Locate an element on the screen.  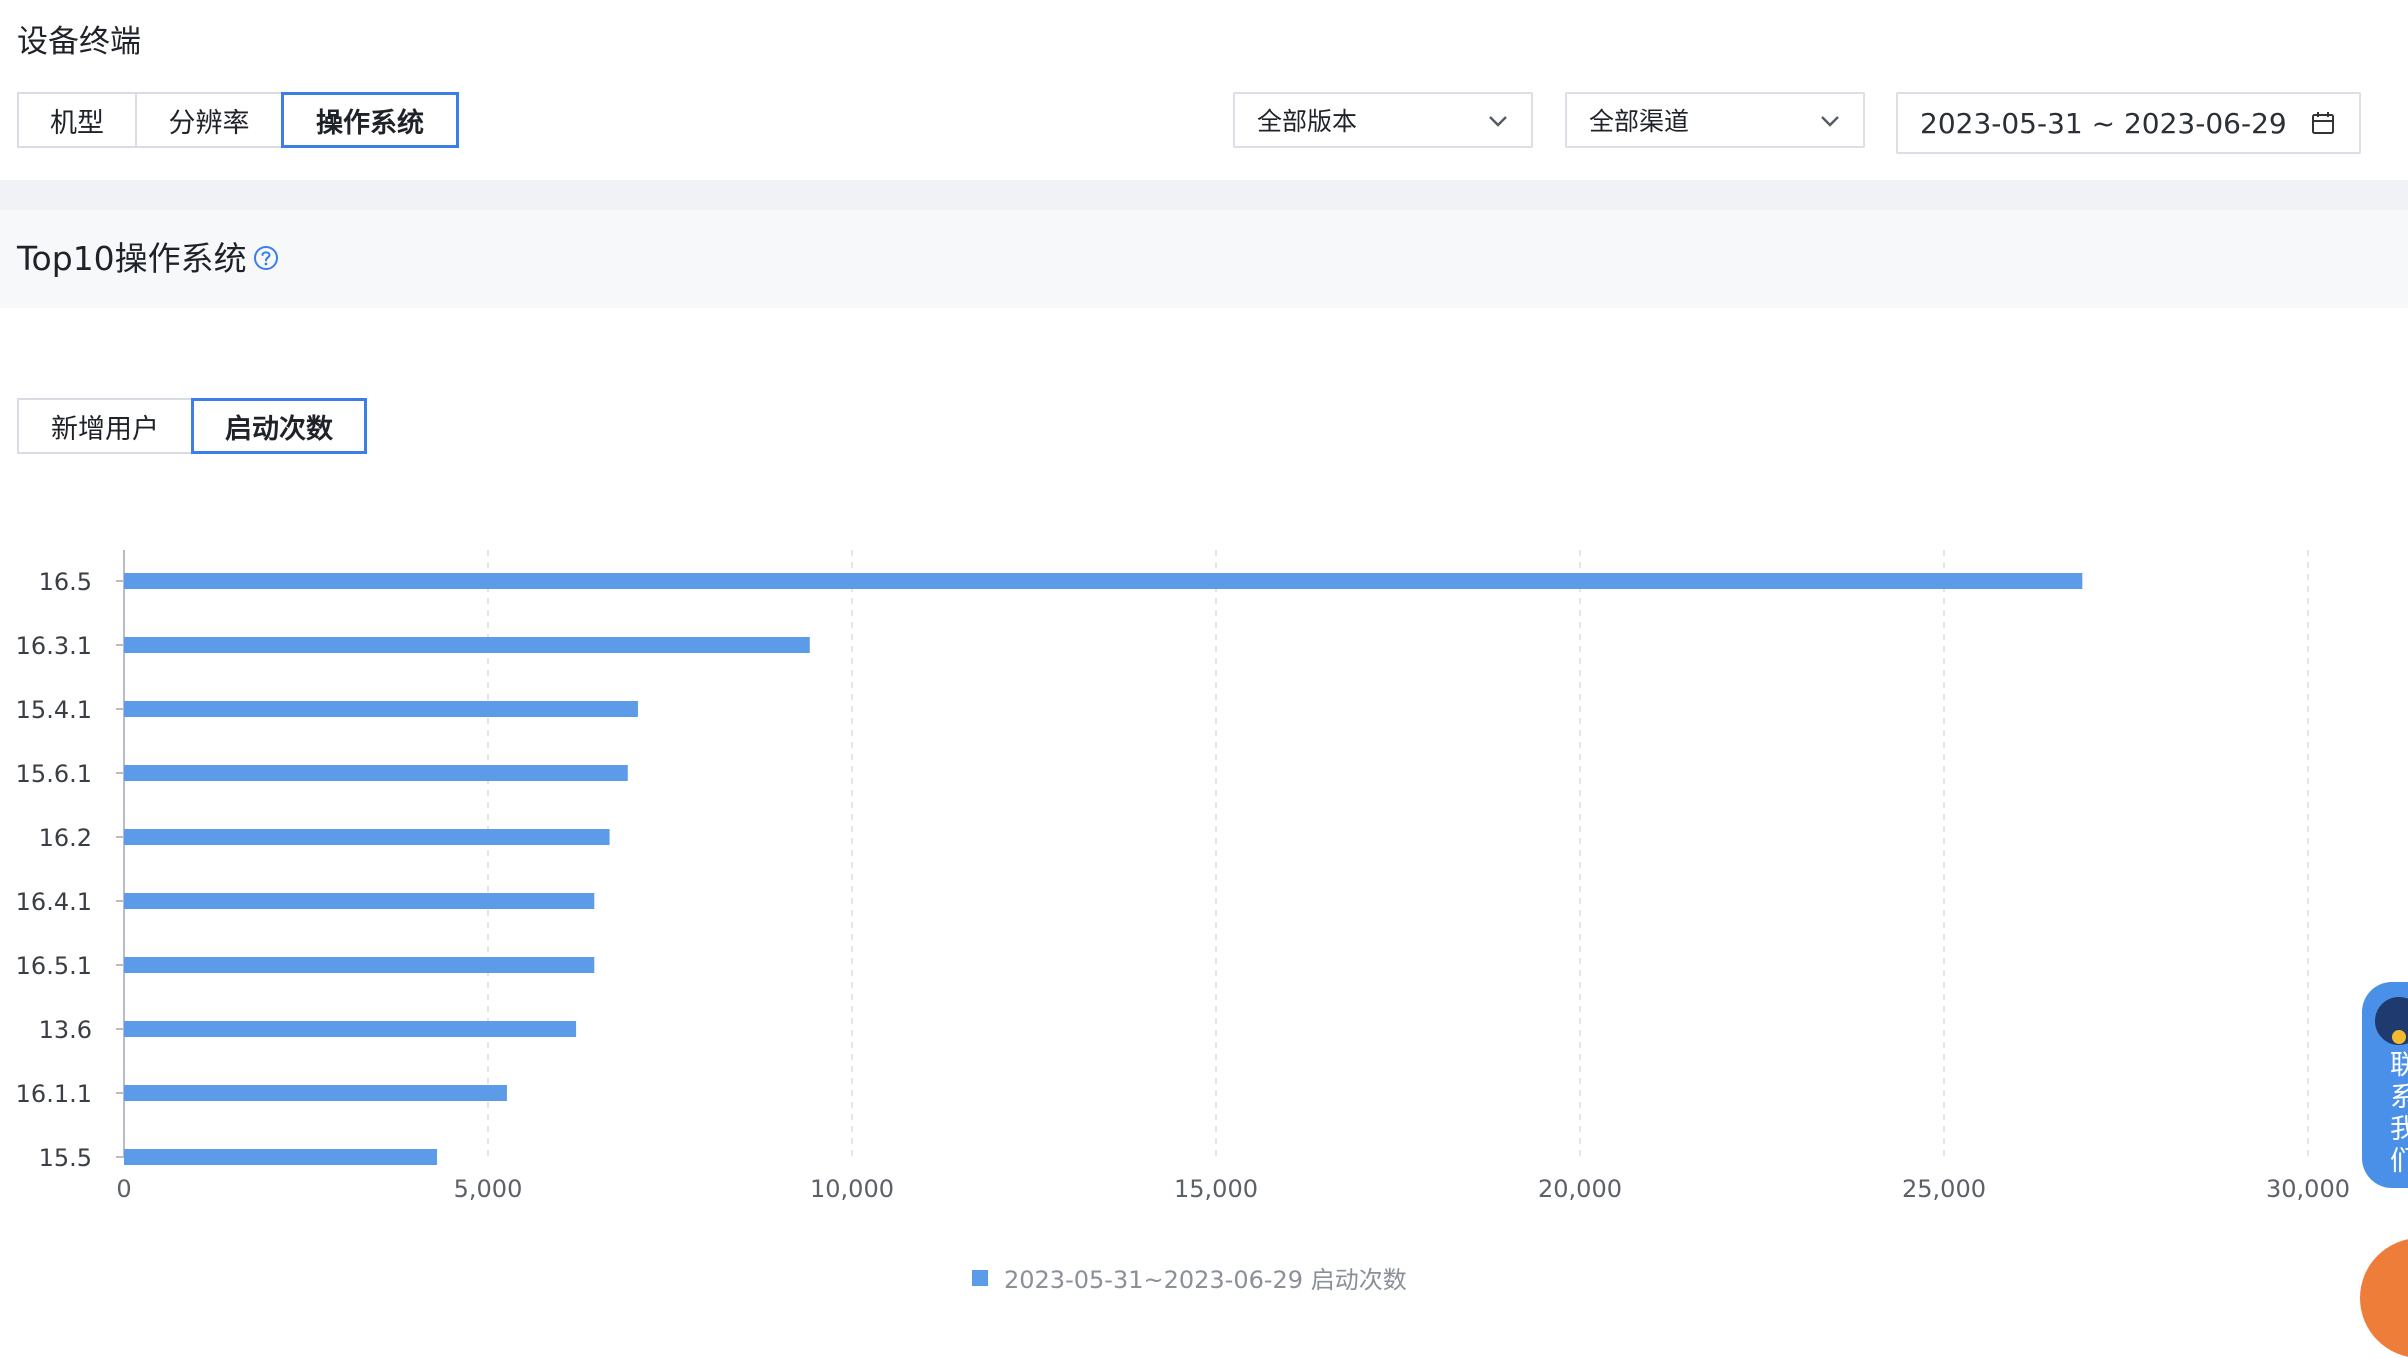
x-tick-label: 30,000 is located at coordinates (2308, 1189).